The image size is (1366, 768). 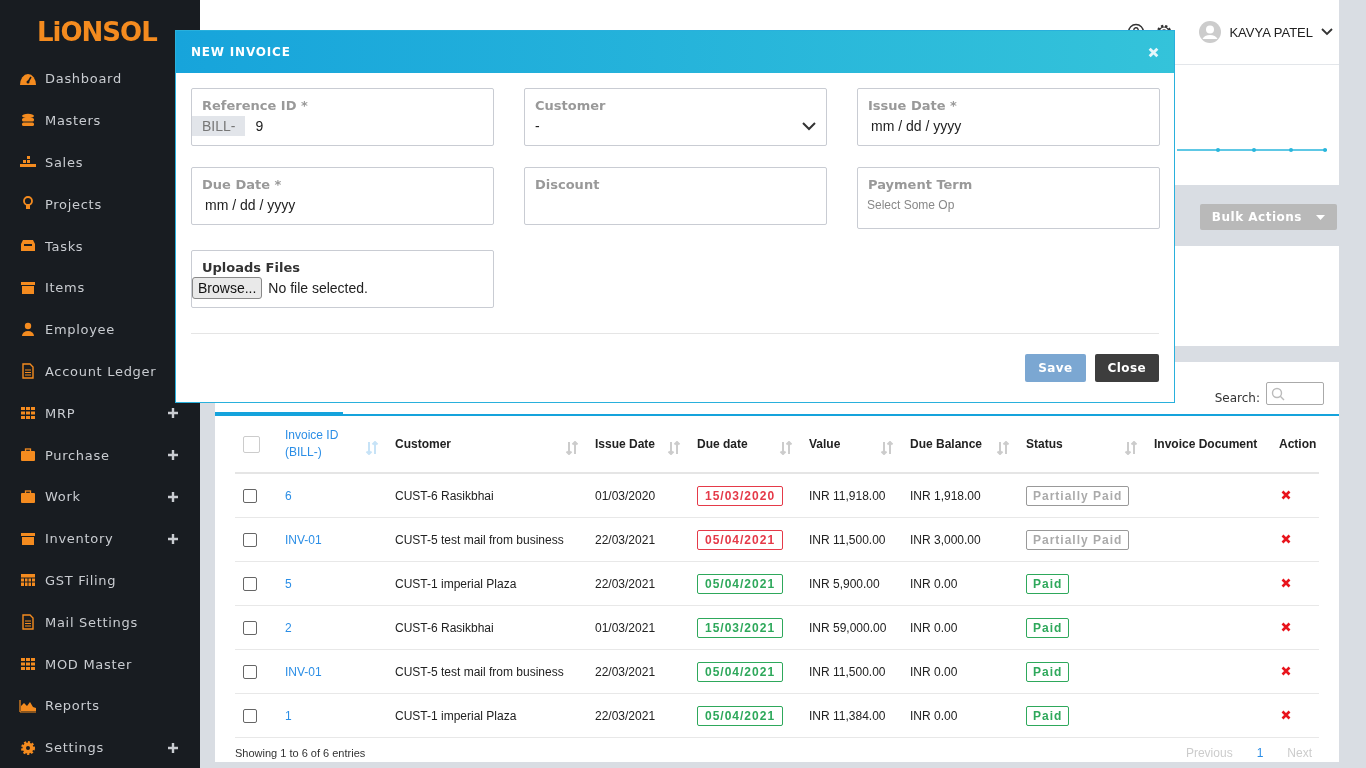 What do you see at coordinates (747, 444) in the screenshot?
I see `column-header: Due date` at bounding box center [747, 444].